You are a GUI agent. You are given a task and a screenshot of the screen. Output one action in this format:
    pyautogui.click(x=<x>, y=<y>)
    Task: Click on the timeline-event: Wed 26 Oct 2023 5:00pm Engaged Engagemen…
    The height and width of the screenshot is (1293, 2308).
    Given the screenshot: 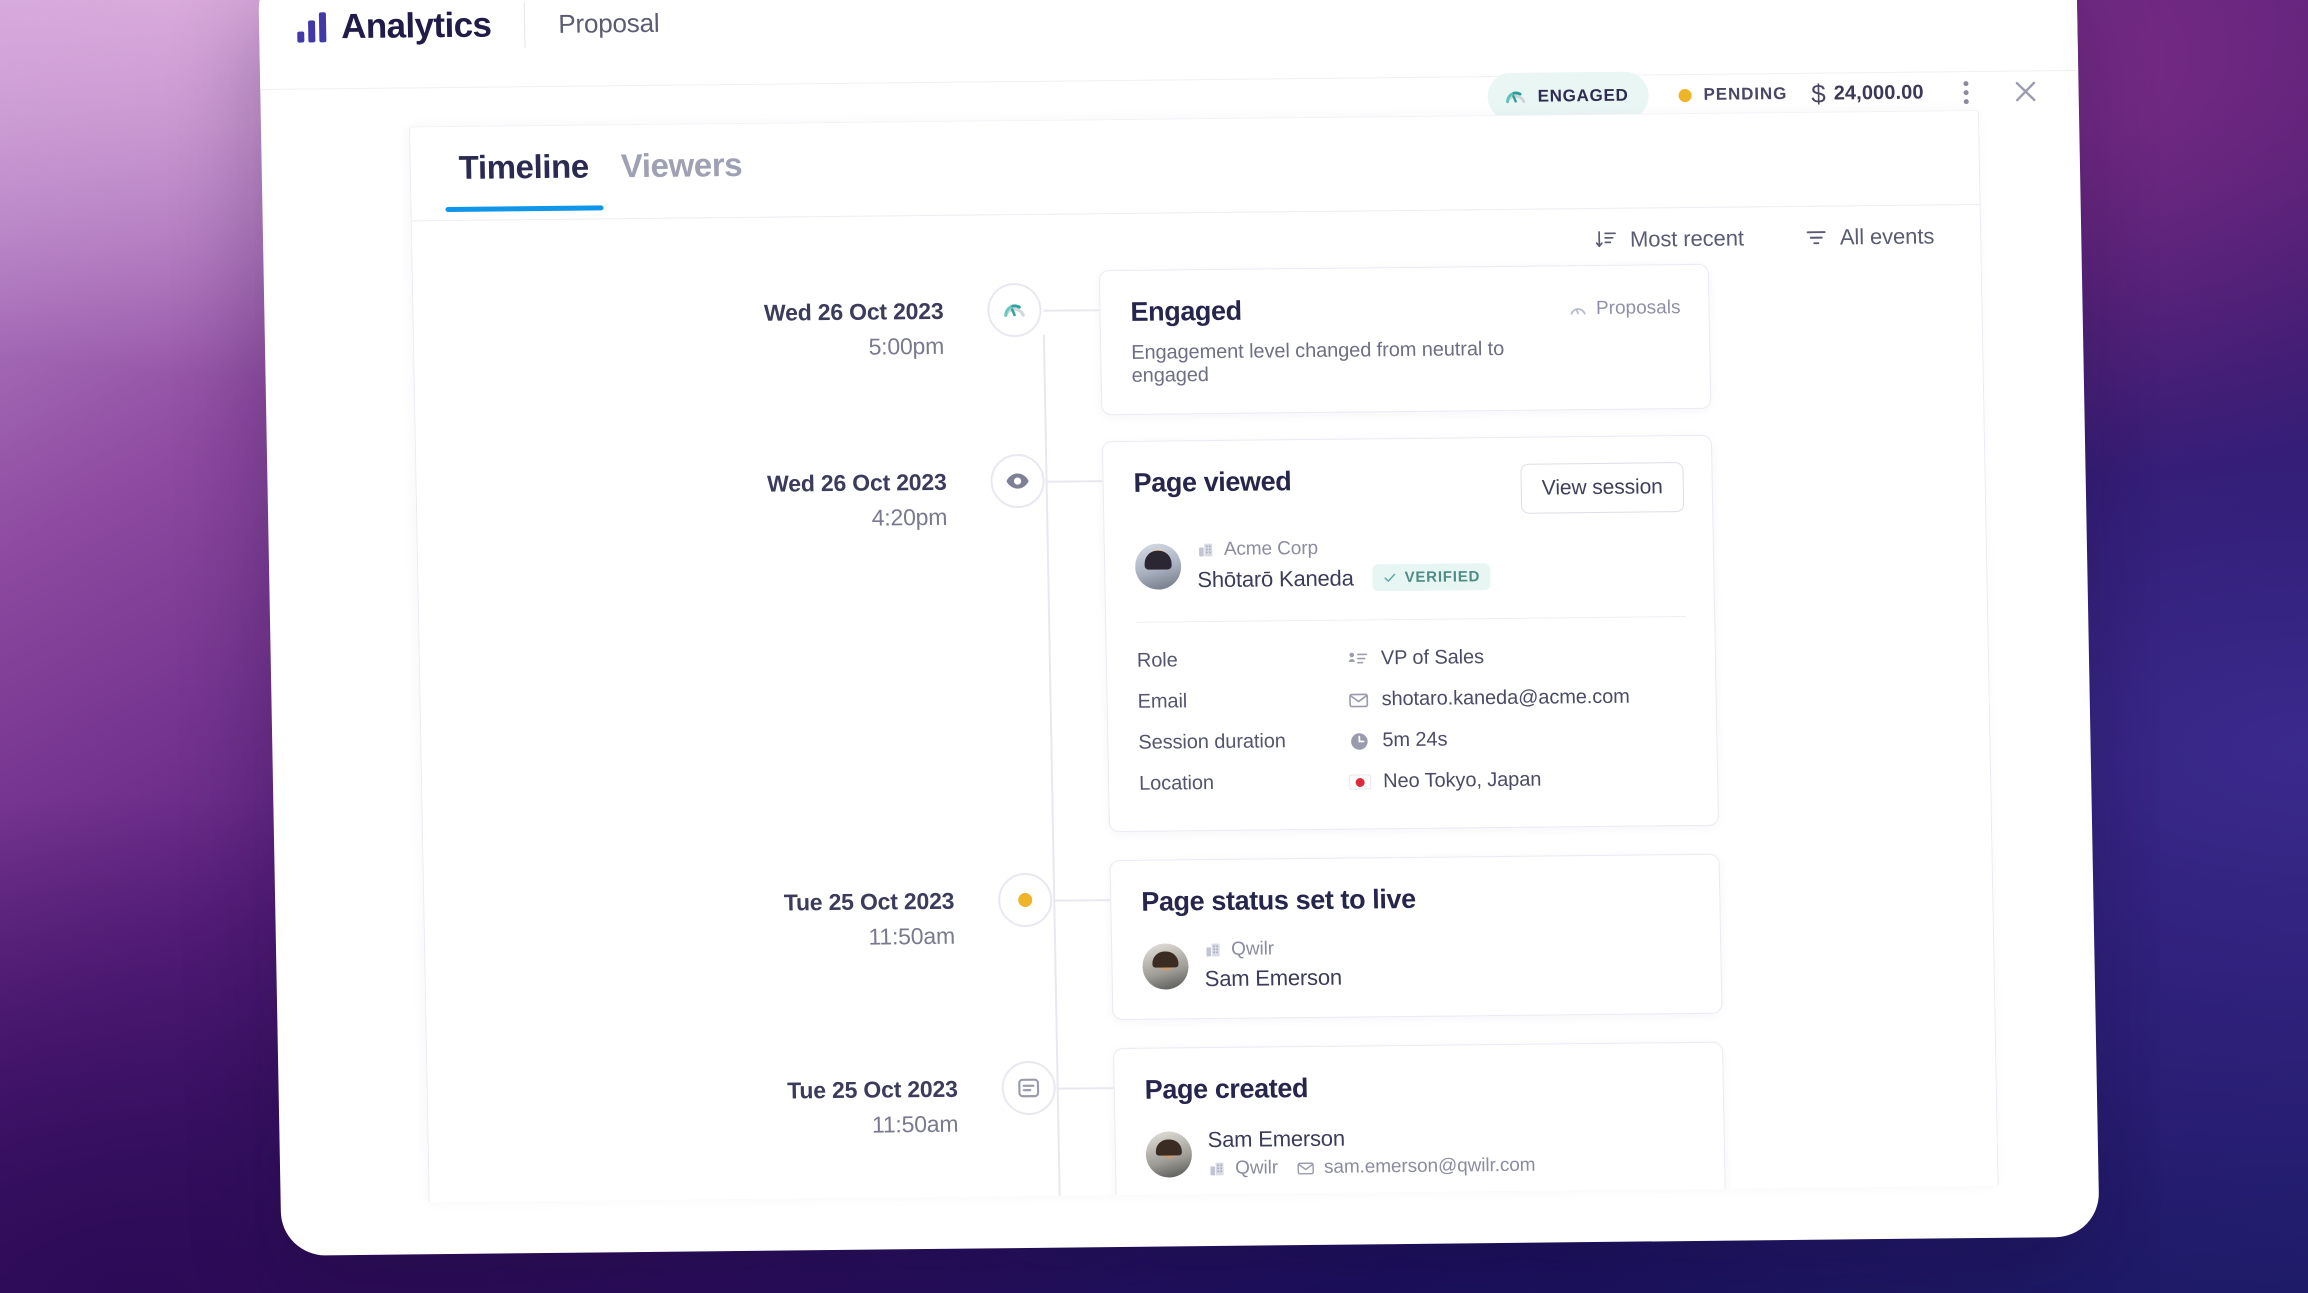 What is the action you would take?
    pyautogui.click(x=1198, y=341)
    